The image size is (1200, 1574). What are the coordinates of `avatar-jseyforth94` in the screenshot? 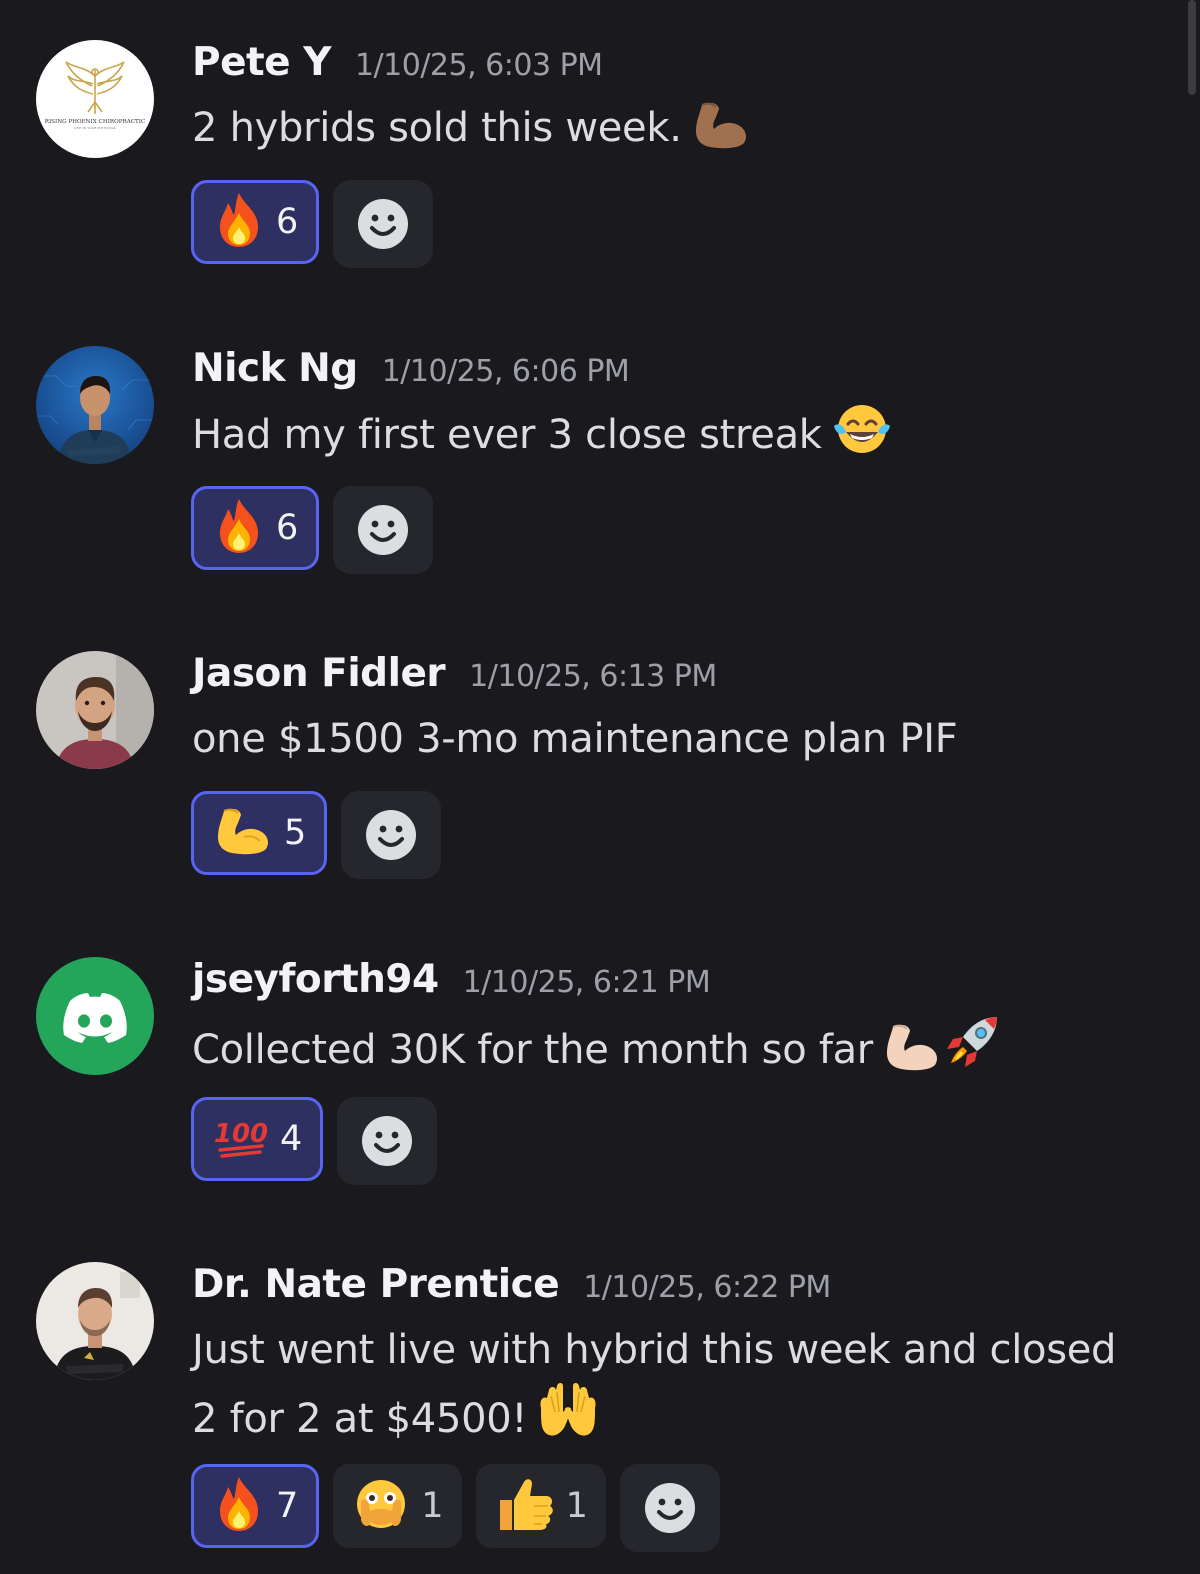 It's located at (95, 1016).